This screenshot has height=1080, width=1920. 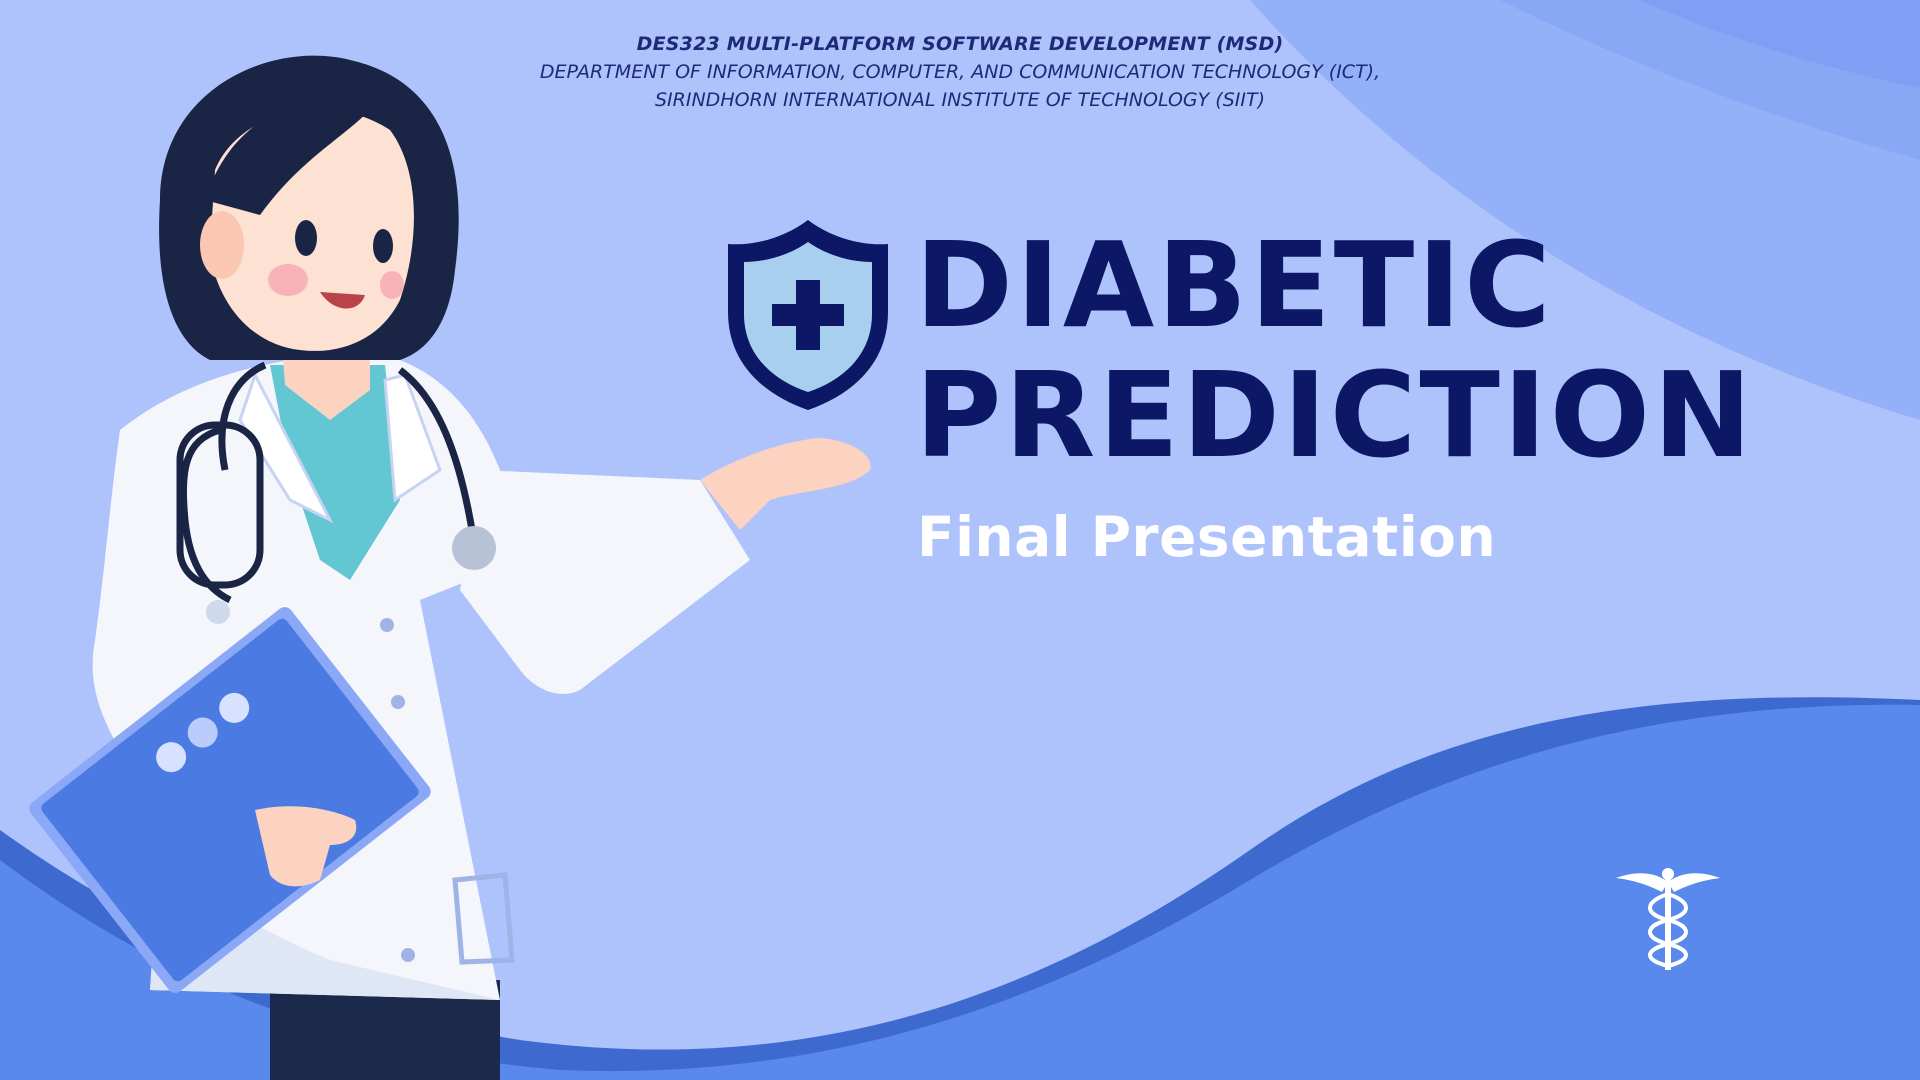 I want to click on doctor-cheek-left, so click(x=288, y=280).